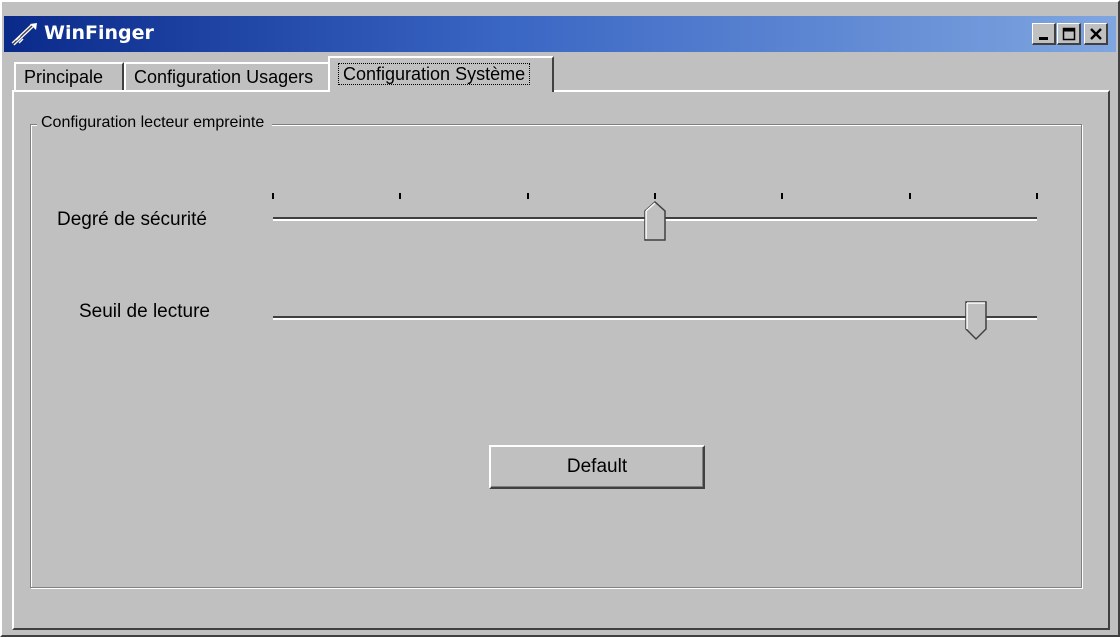 The image size is (1120, 637). What do you see at coordinates (144, 311) in the screenshot?
I see `read-threshold-label: Seuil de lecture` at bounding box center [144, 311].